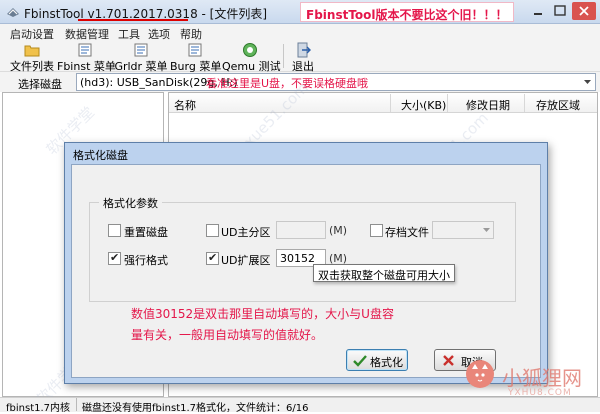  I want to click on toolbar-separator, so click(283, 56).